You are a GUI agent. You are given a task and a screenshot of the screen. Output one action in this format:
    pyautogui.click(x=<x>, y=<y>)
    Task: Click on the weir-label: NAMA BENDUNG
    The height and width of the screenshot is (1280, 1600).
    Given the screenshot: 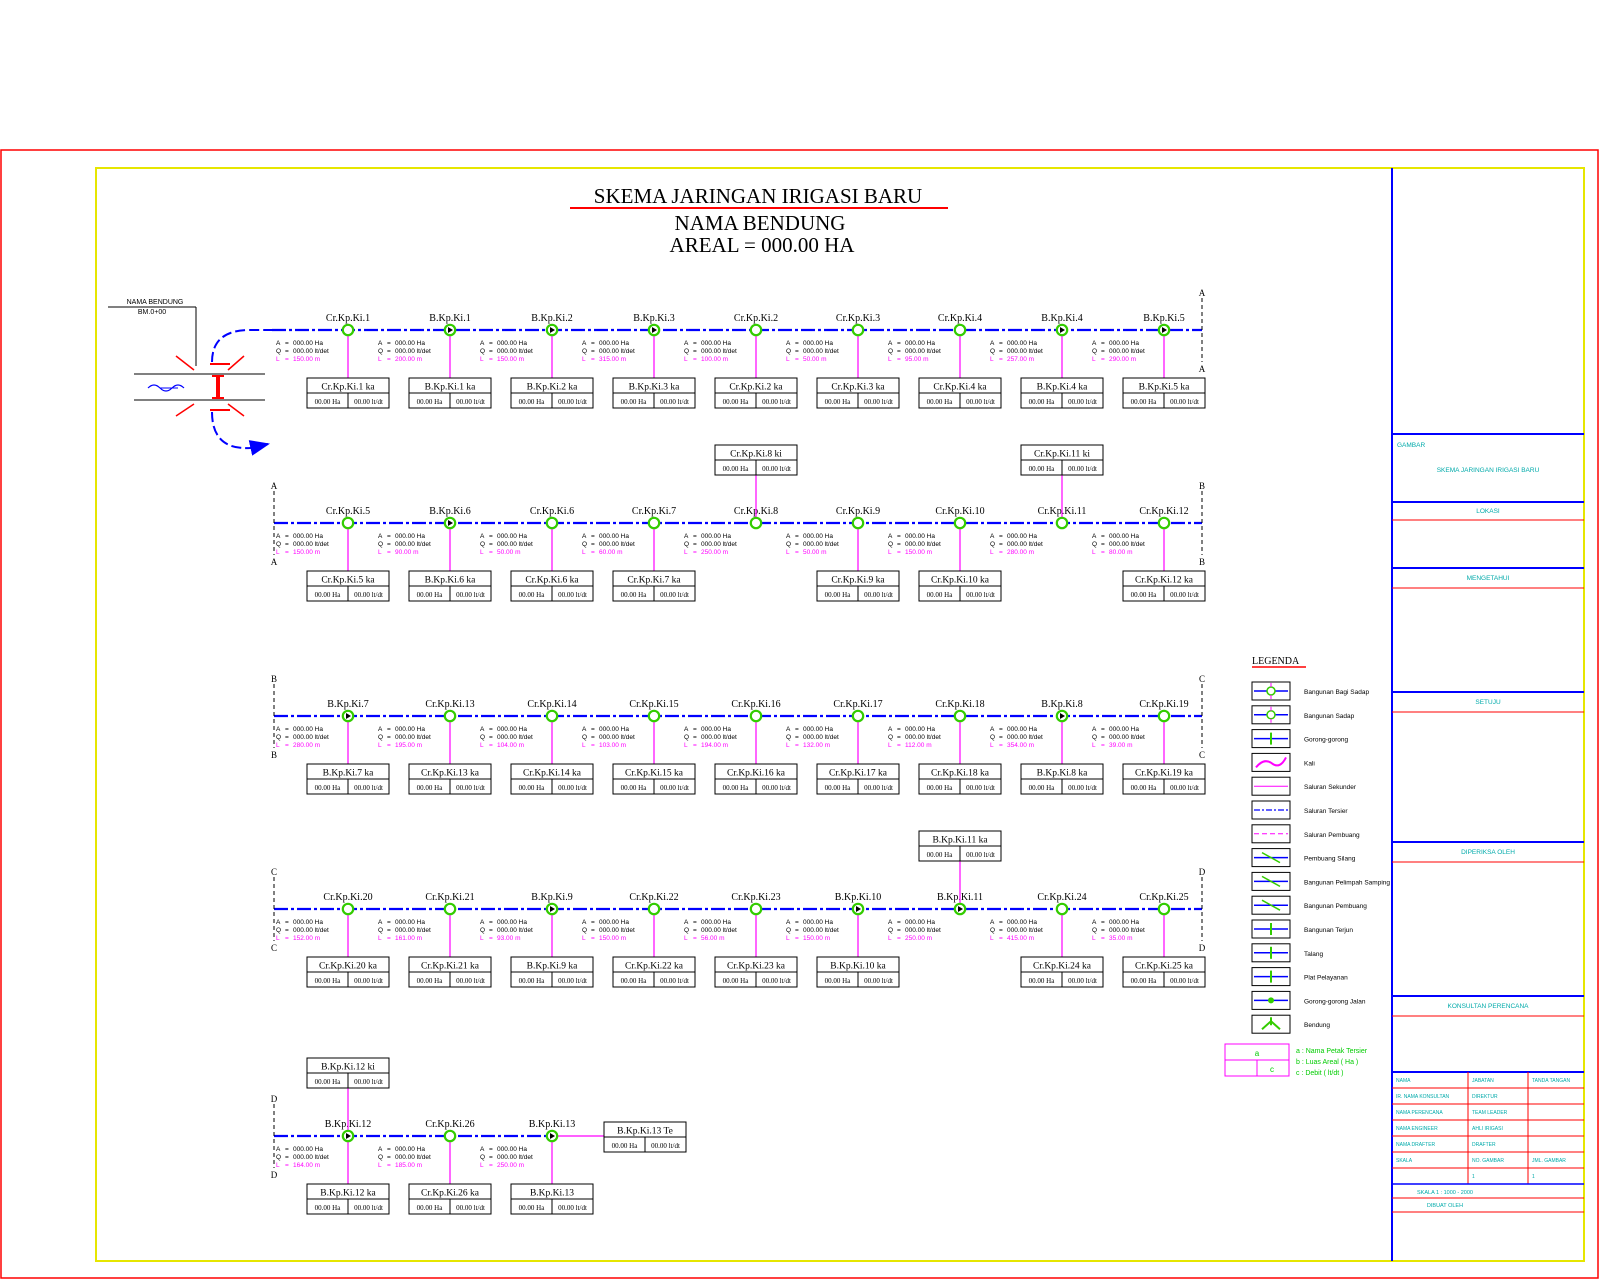 What is the action you would take?
    pyautogui.click(x=155, y=302)
    